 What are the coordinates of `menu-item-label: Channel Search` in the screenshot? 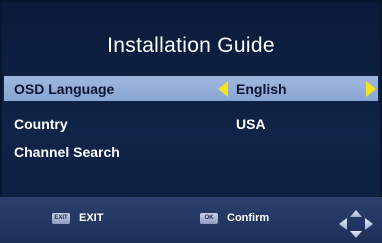 It's located at (67, 152).